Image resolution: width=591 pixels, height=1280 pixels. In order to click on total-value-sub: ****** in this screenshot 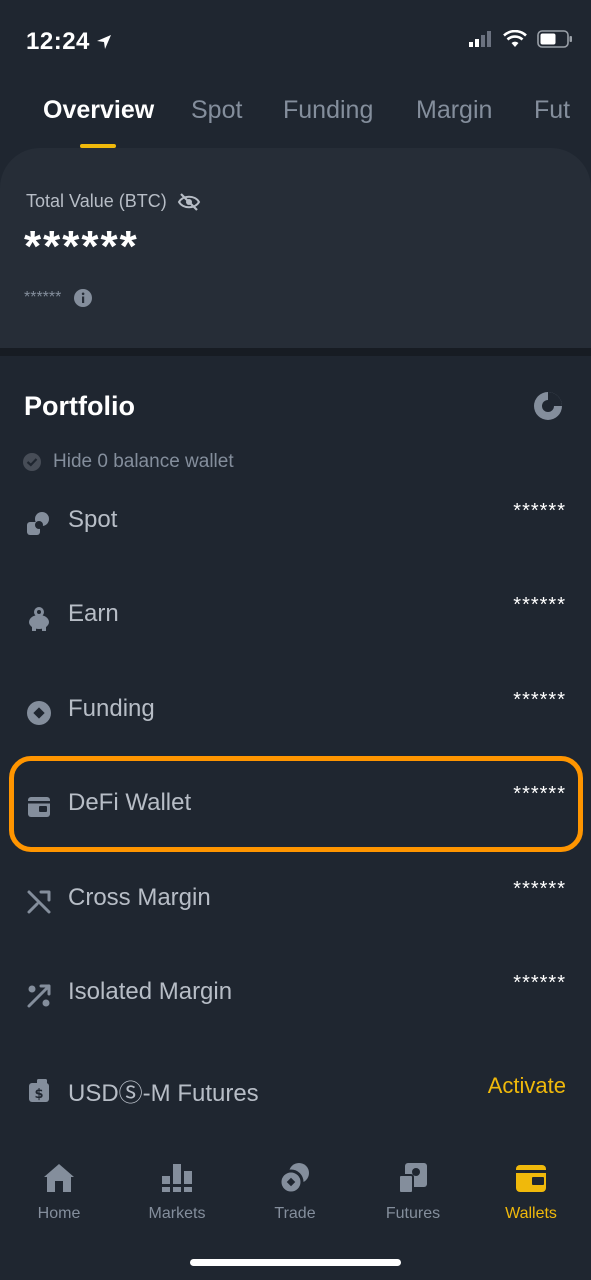, I will do `click(58, 298)`.